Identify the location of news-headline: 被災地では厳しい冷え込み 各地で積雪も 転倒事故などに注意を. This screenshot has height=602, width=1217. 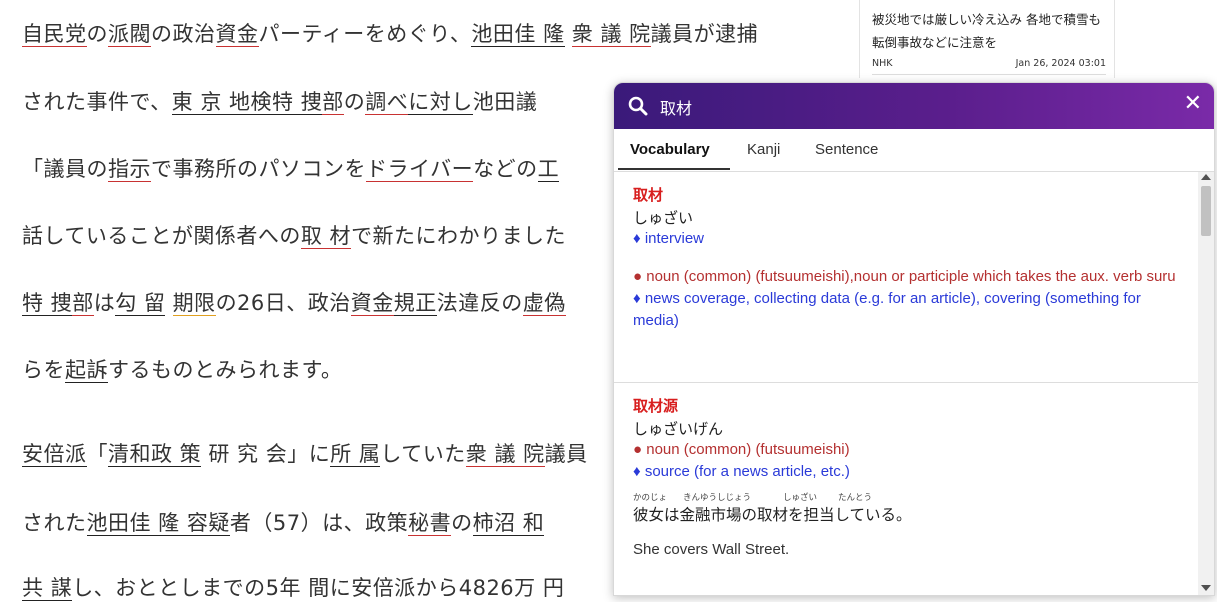
(988, 31).